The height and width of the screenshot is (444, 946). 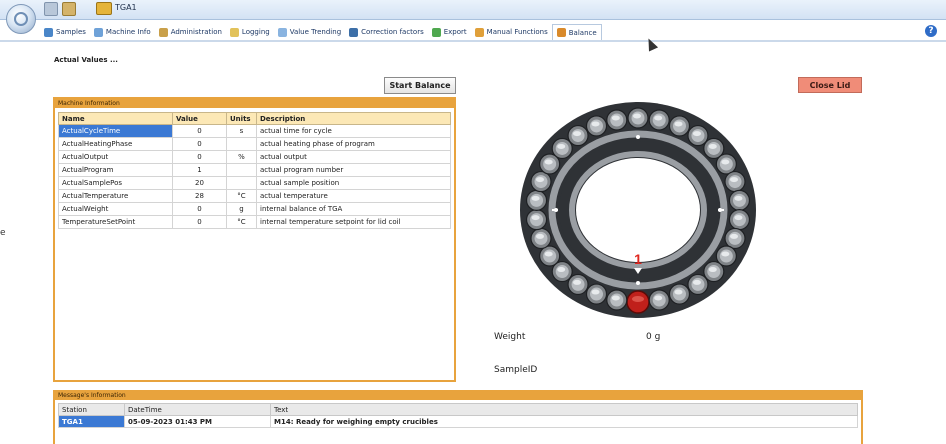 I want to click on description-cell: actual time for cycle, so click(x=353, y=131).